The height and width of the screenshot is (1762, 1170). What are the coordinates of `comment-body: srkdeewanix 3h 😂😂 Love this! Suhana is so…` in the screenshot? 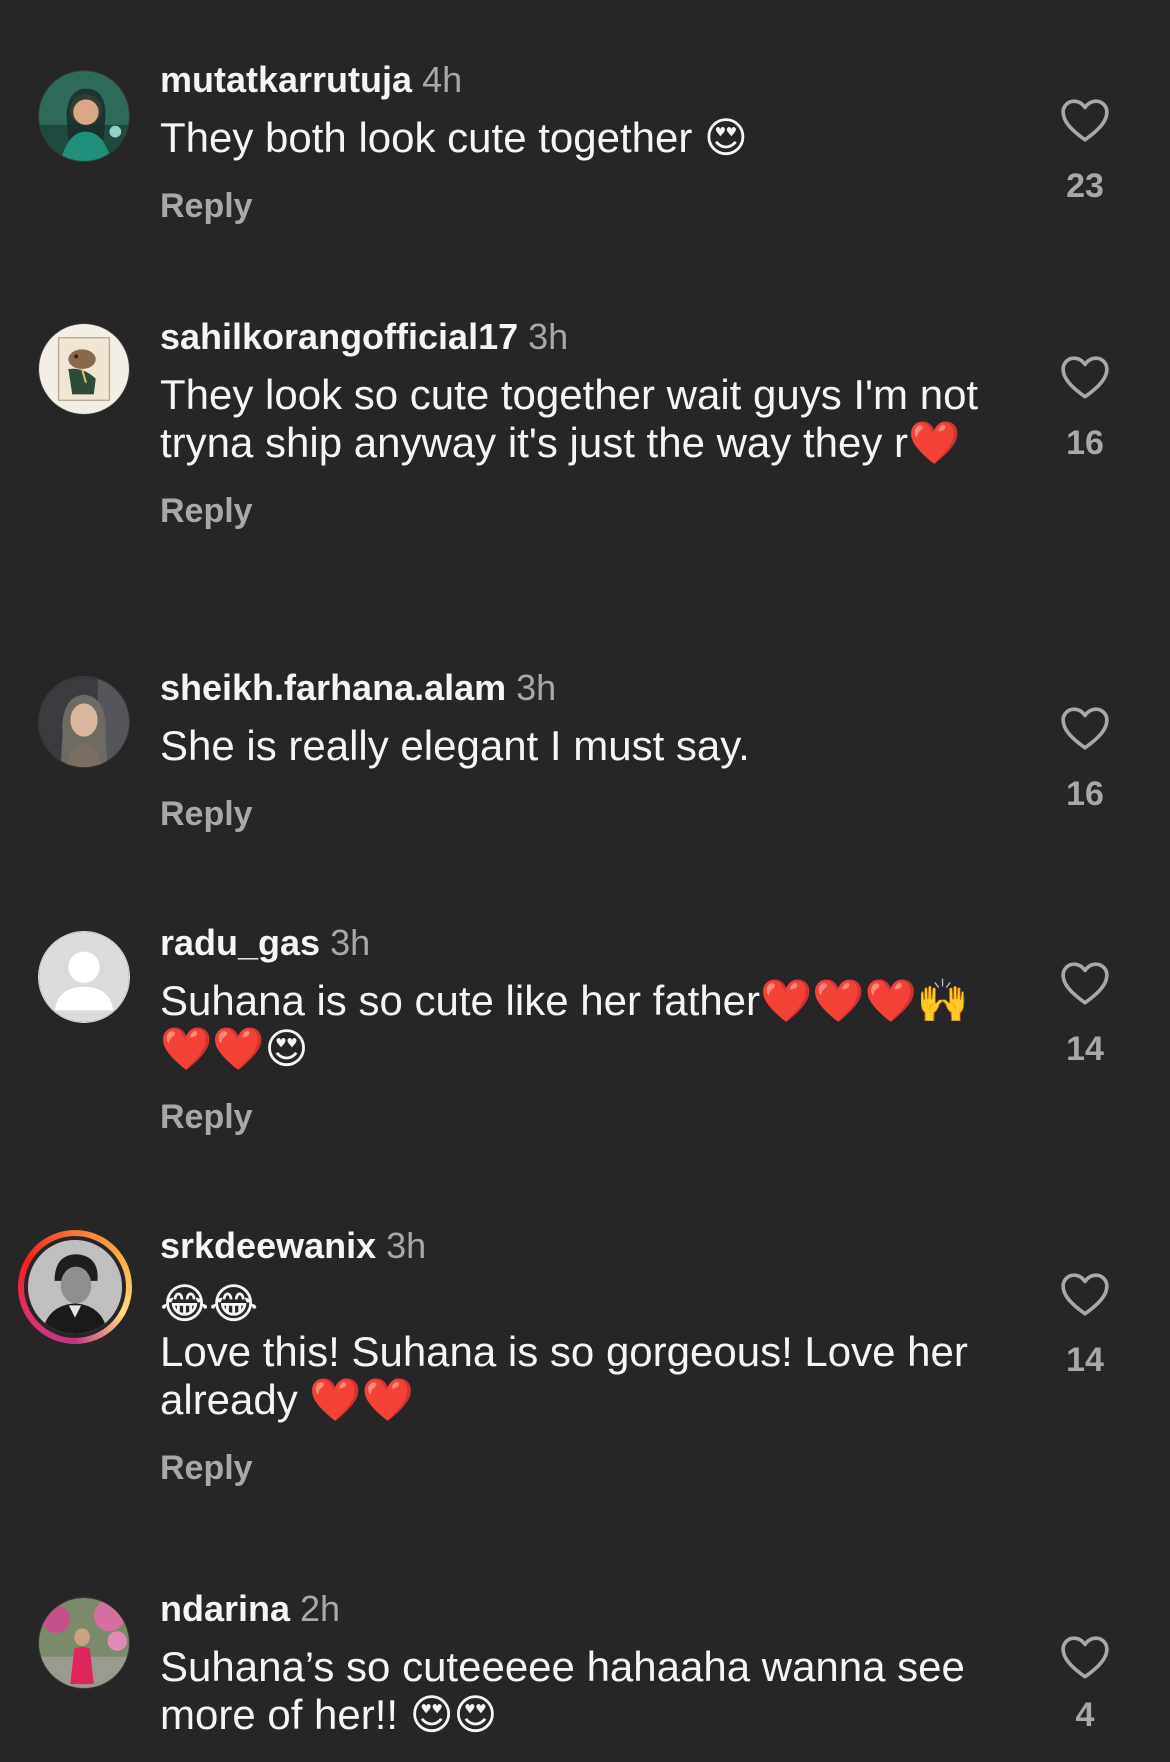 It's located at (585, 1356).